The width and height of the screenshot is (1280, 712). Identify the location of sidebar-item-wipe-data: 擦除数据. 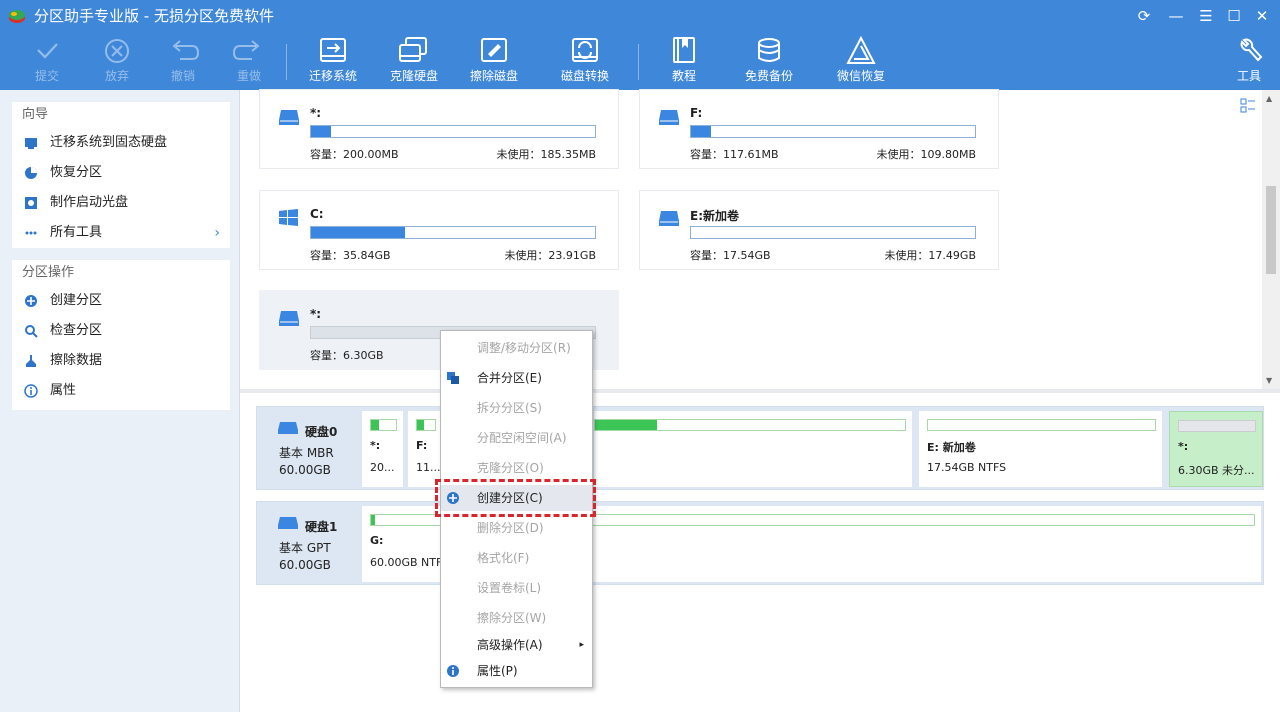
(121, 361).